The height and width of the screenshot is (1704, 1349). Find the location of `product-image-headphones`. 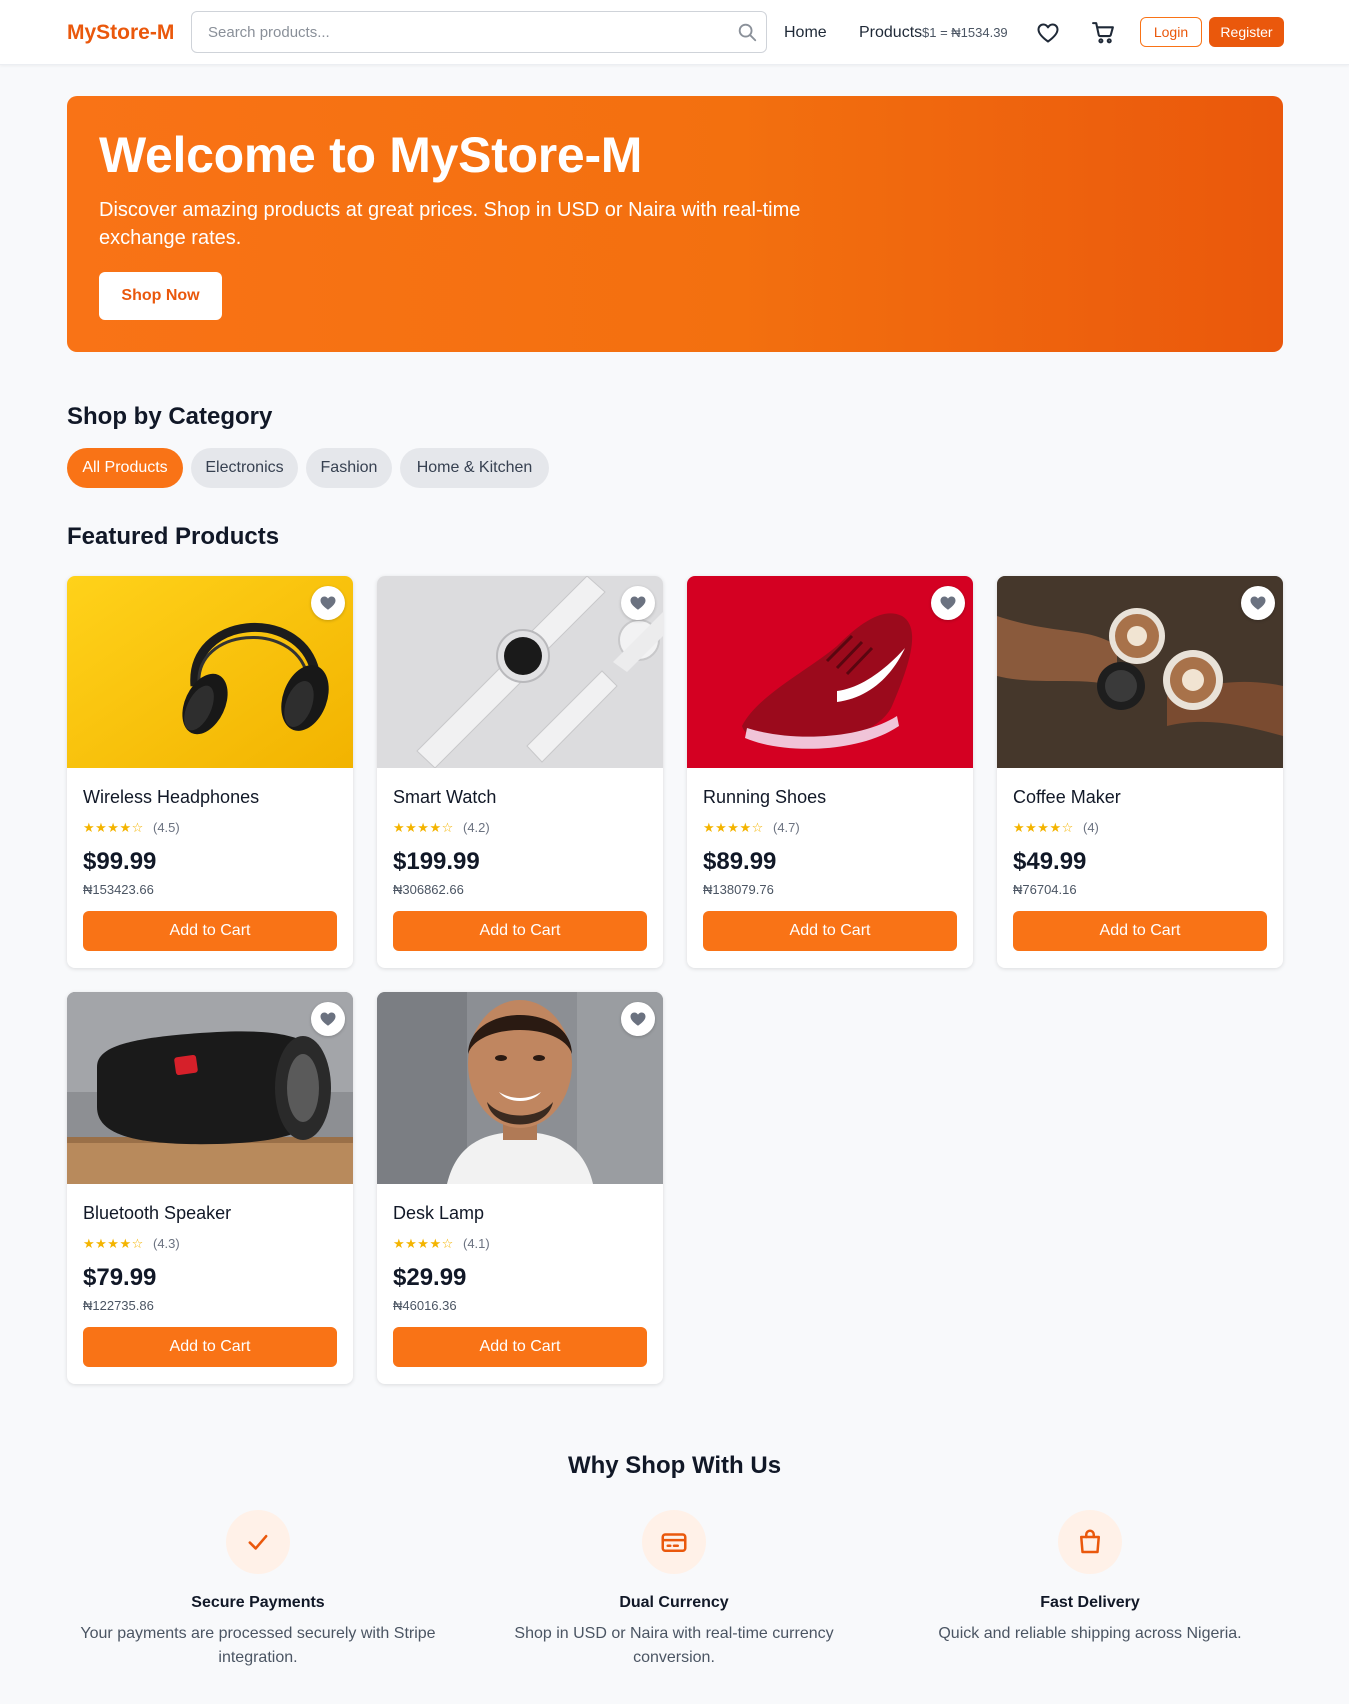

product-image-headphones is located at coordinates (210, 672).